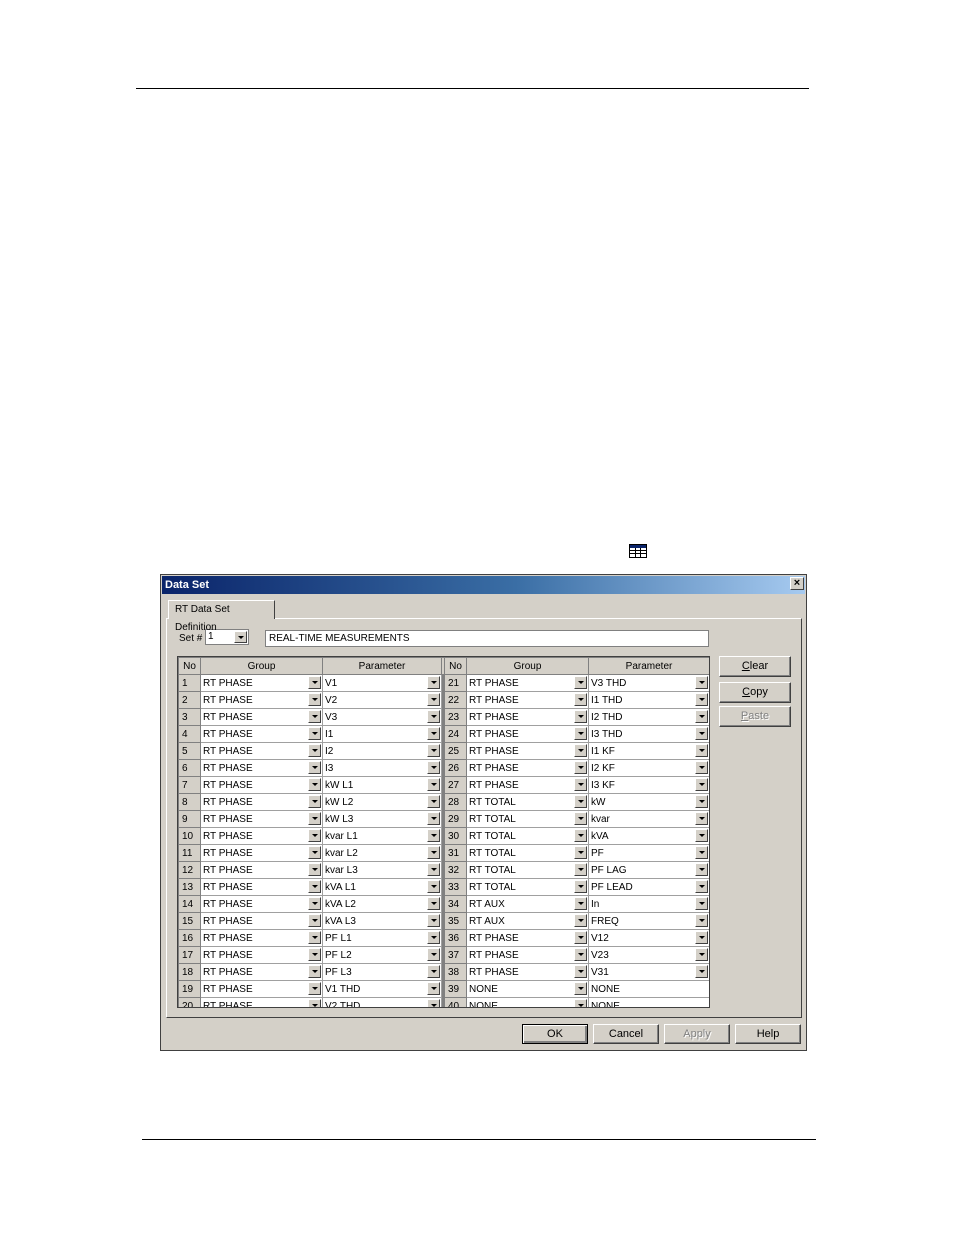 The width and height of the screenshot is (954, 1235). Describe the element at coordinates (797, 583) in the screenshot. I see `close-icon: ×` at that location.